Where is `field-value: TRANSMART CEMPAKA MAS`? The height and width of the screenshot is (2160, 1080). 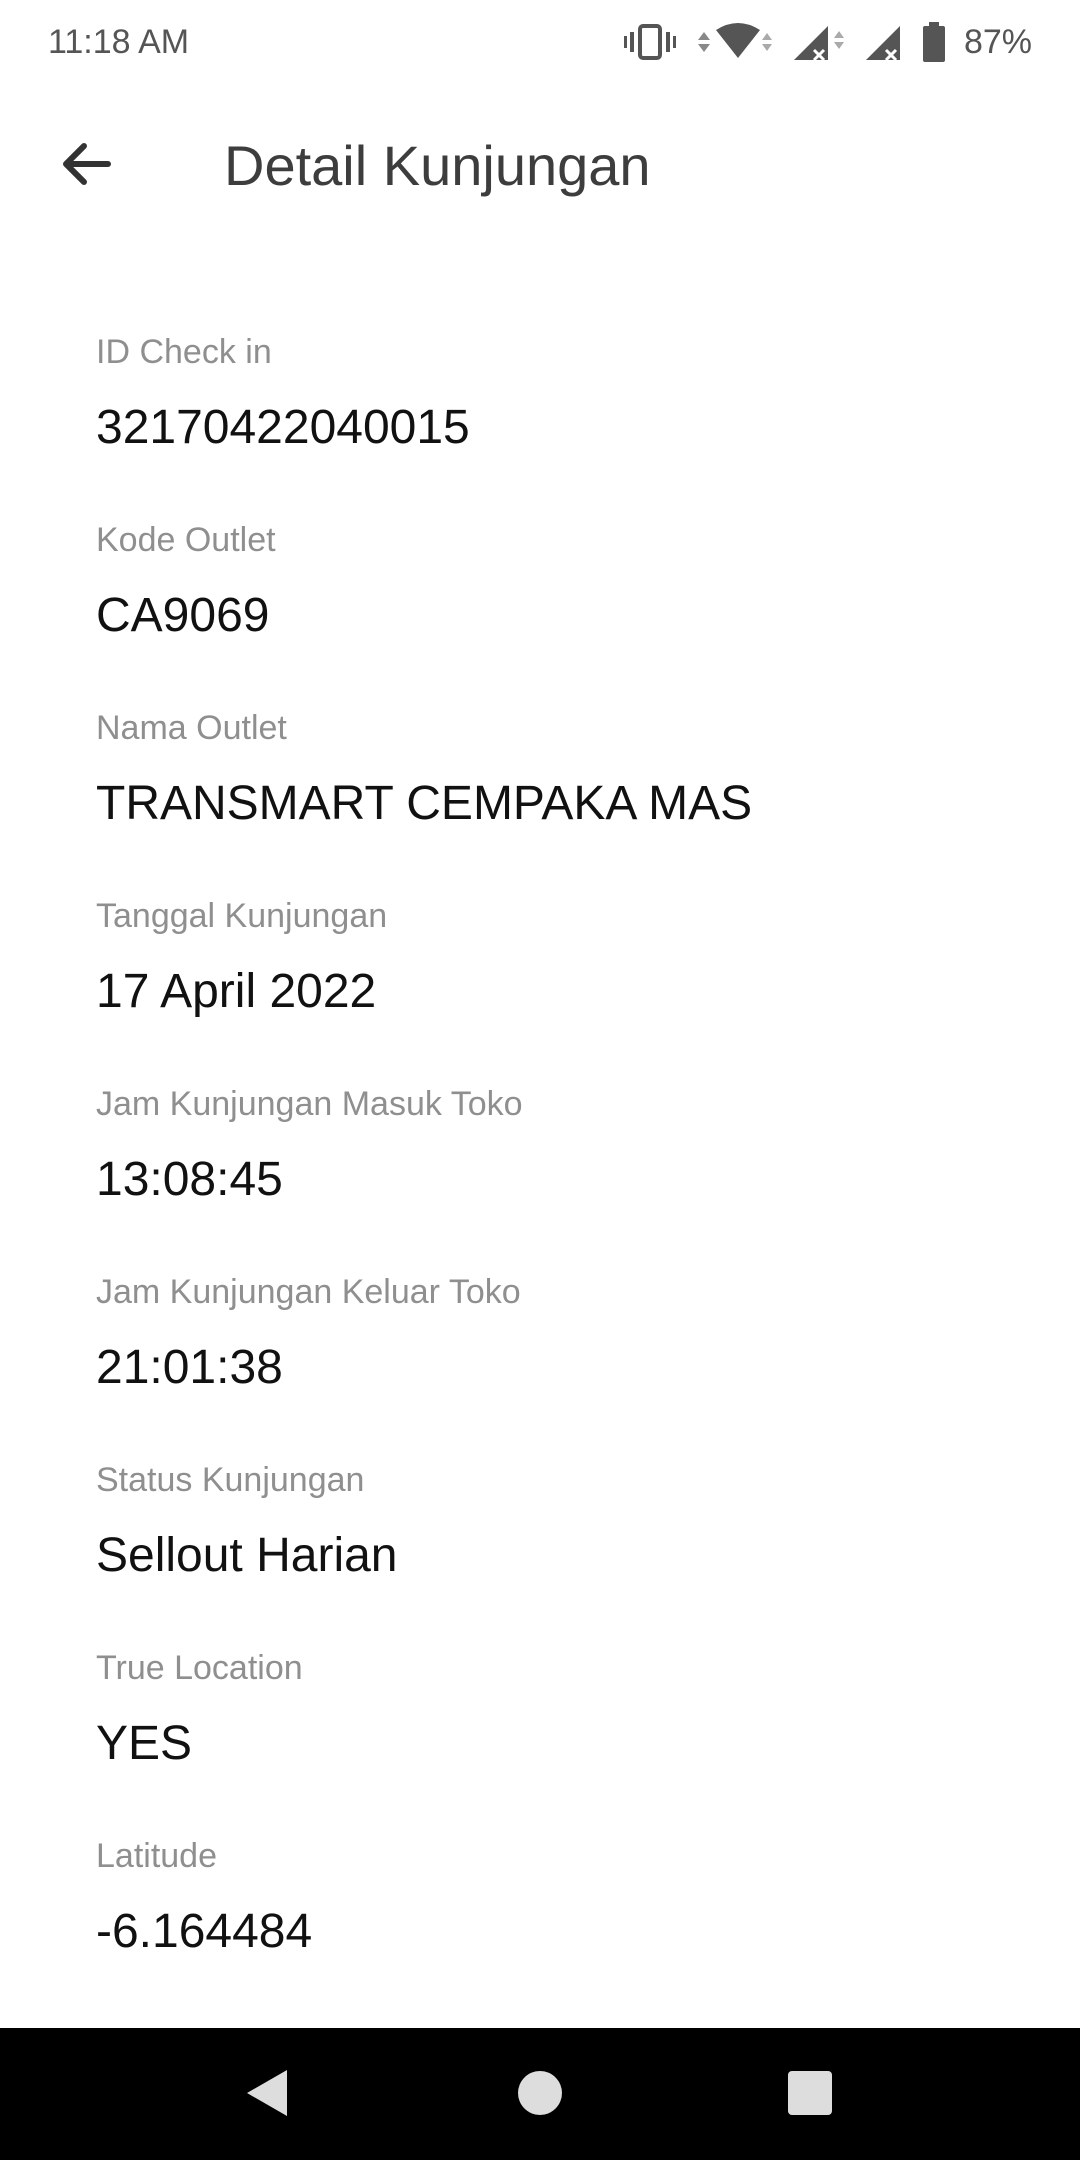 field-value: TRANSMART CEMPAKA MAS is located at coordinates (424, 803).